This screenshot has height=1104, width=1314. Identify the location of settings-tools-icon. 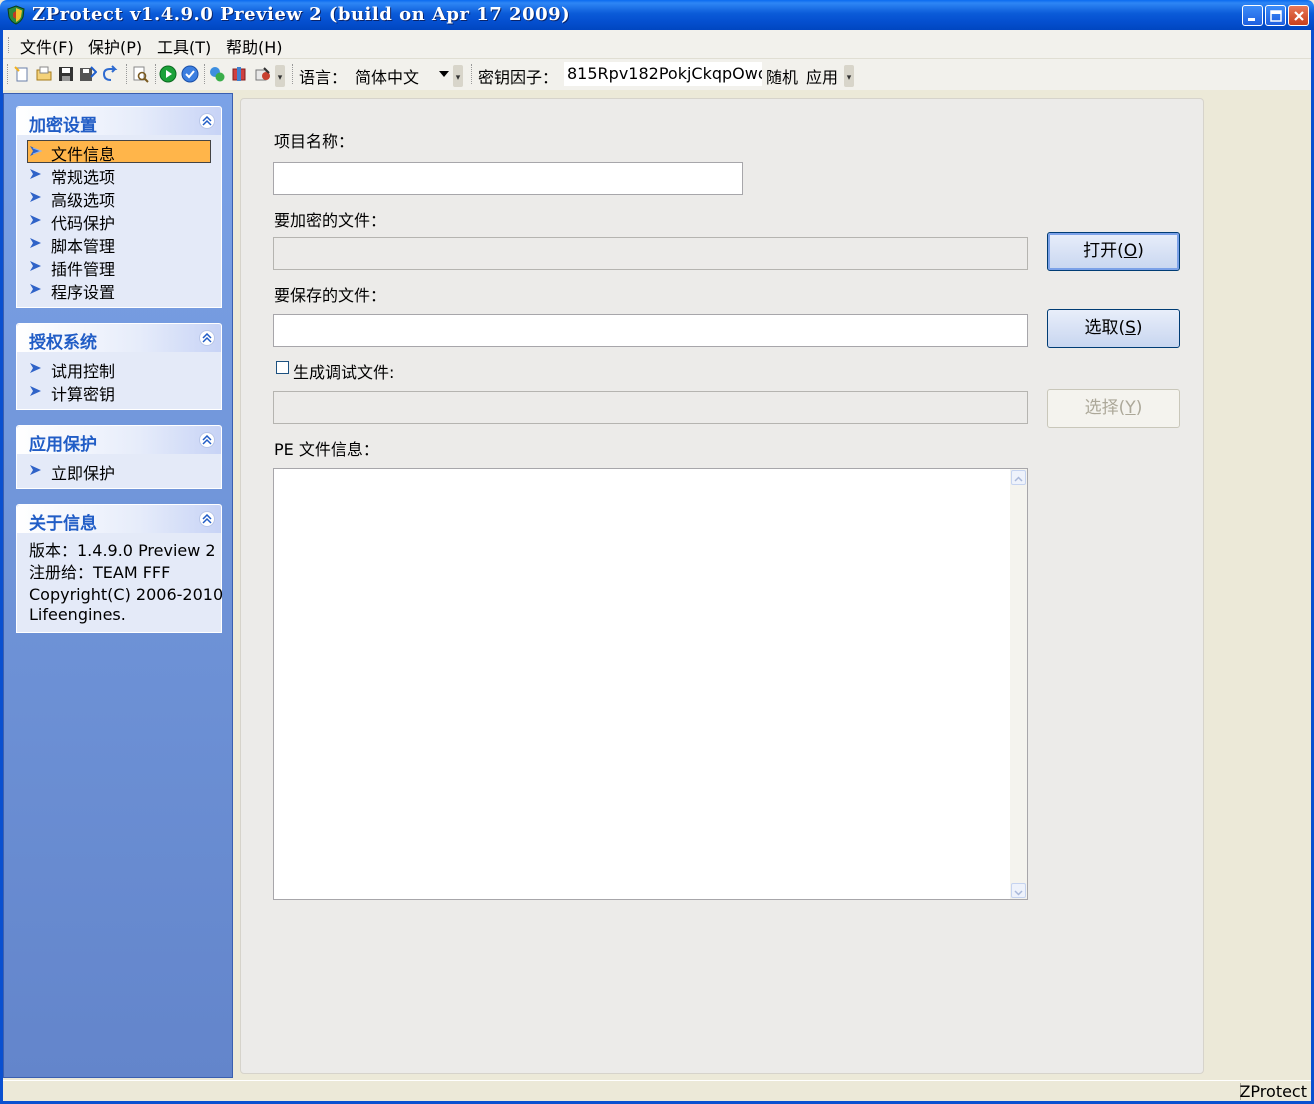
(263, 74).